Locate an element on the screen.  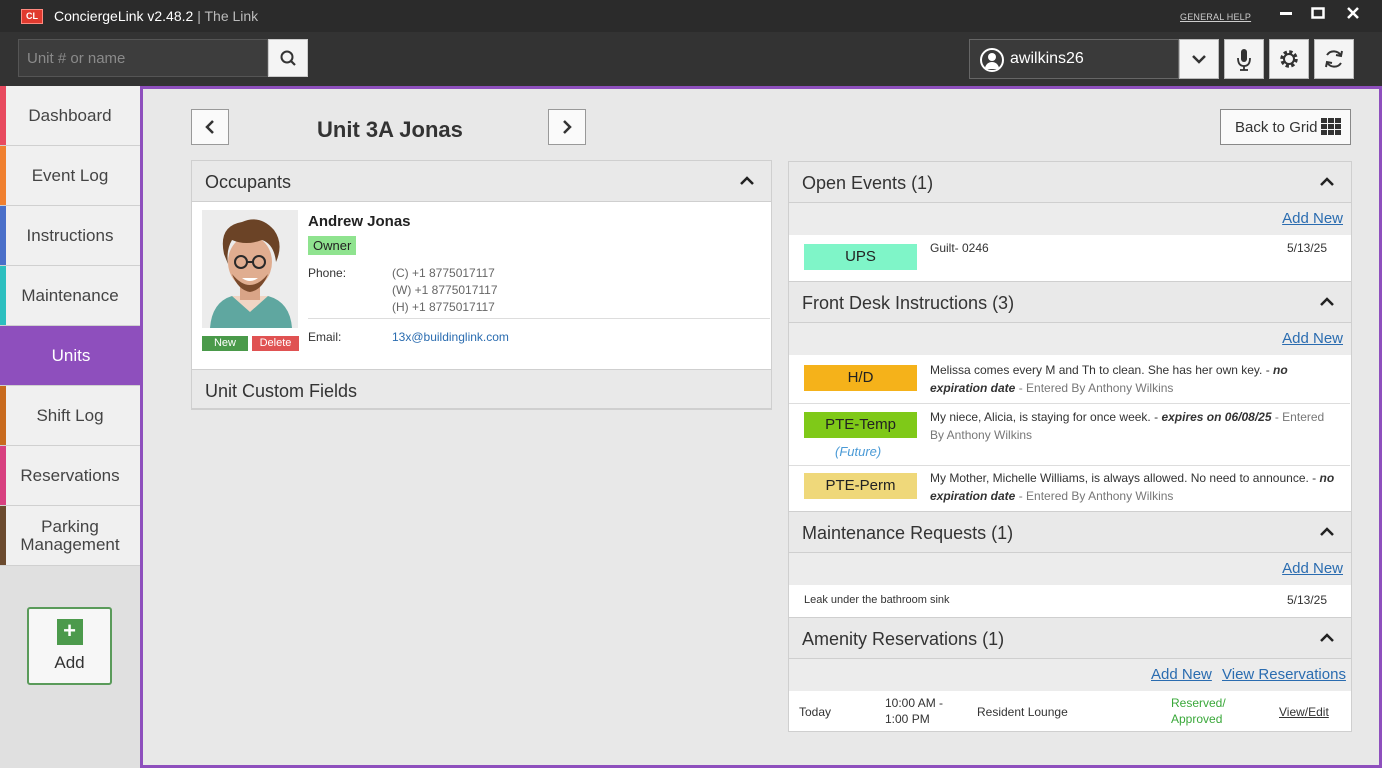
chevron-left-icon is located at coordinates (209, 127).